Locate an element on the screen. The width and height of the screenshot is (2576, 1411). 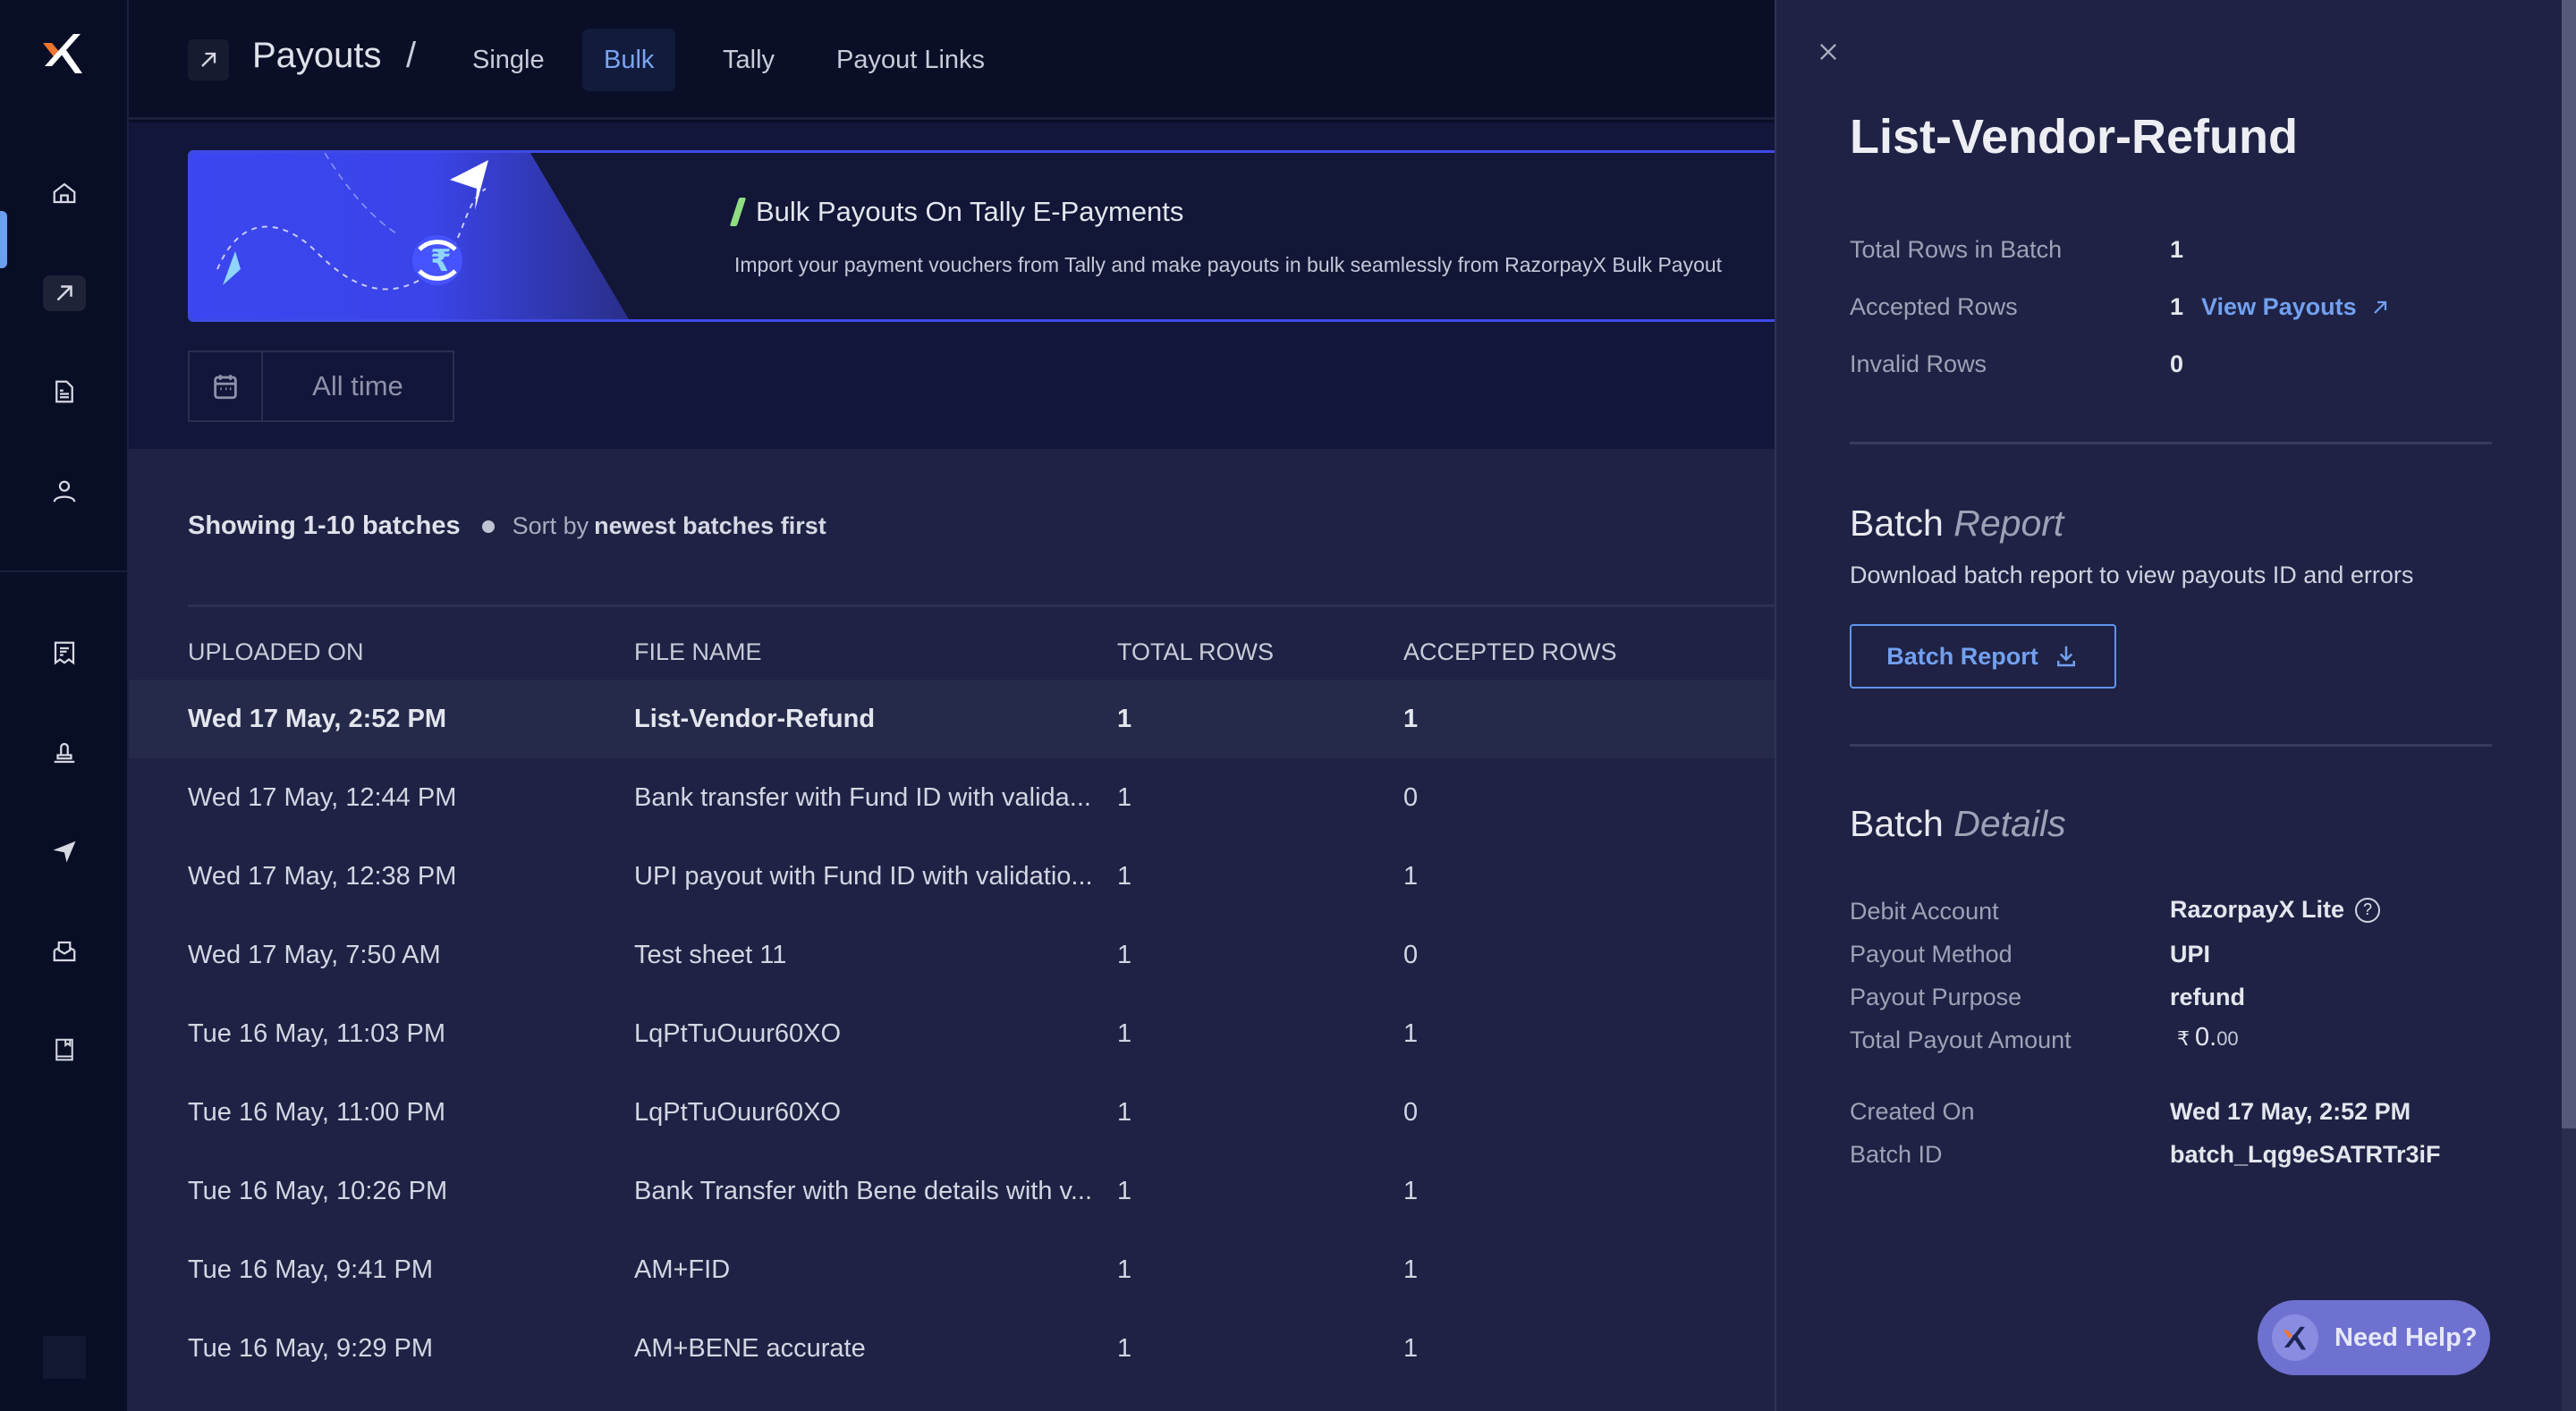
debit-account-label: Debit Account is located at coordinates (1924, 911).